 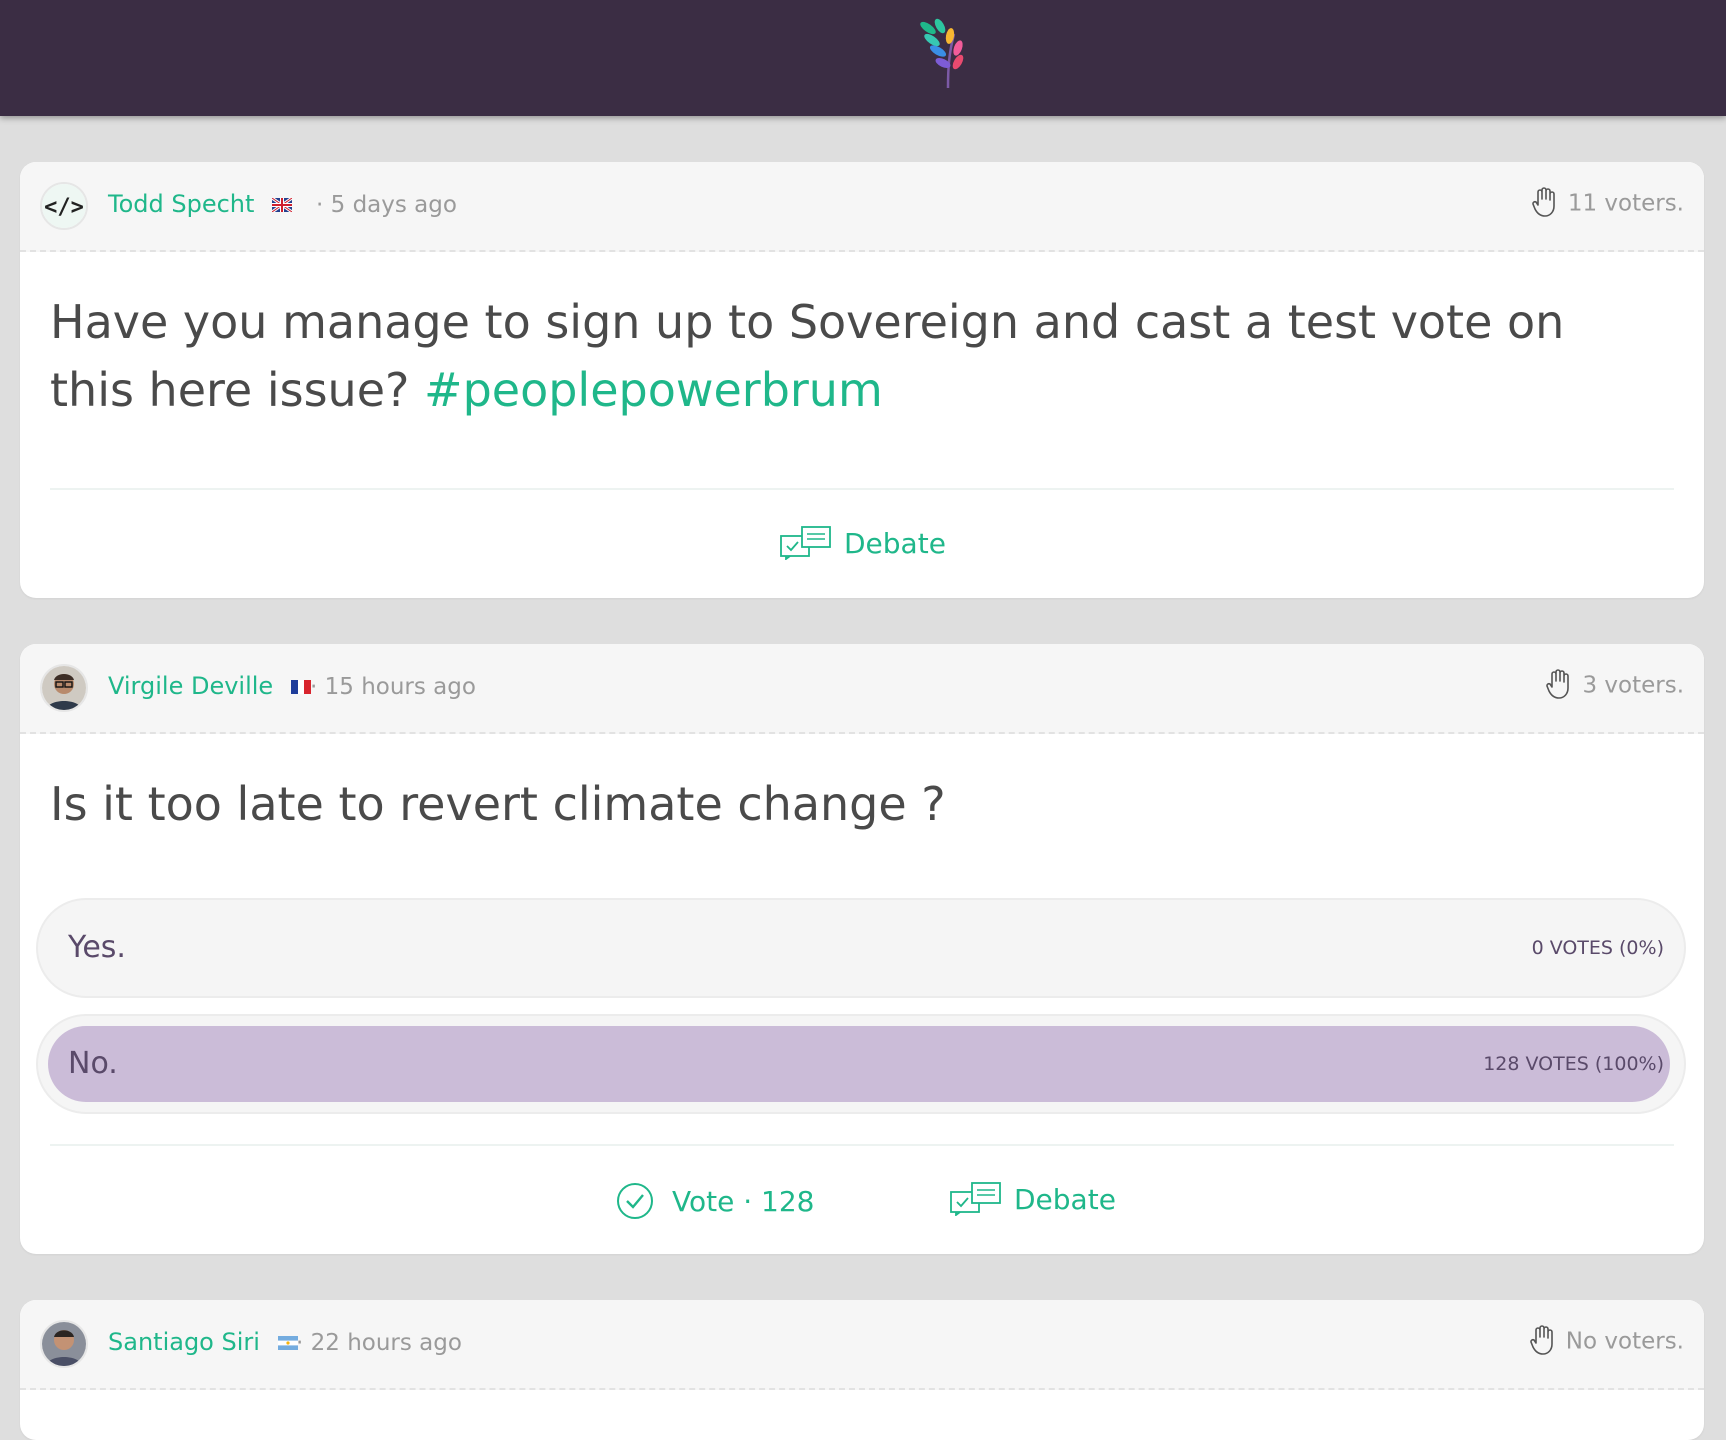 I want to click on option-votes: 0 votes (0%), so click(x=1597, y=948).